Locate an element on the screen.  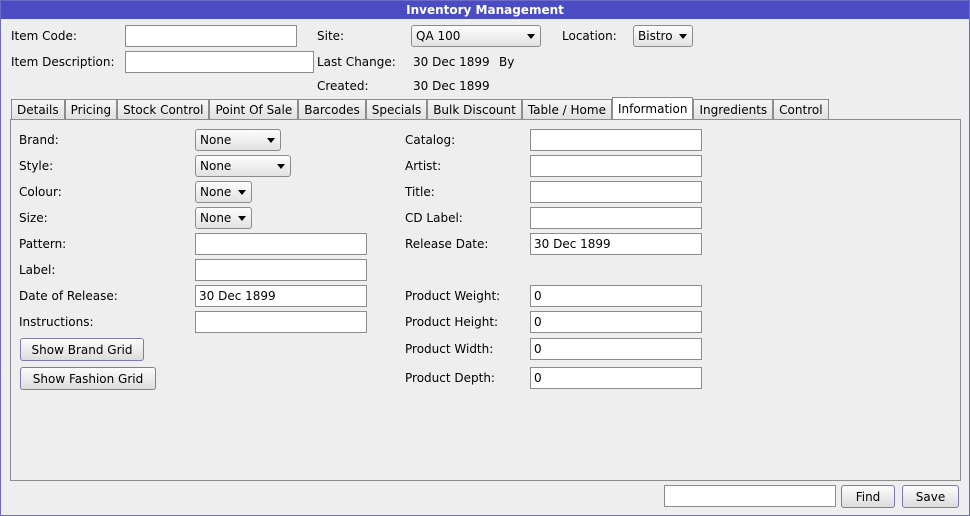
show-fashion-grid-button: Show Fashion Grid is located at coordinates (88, 378).